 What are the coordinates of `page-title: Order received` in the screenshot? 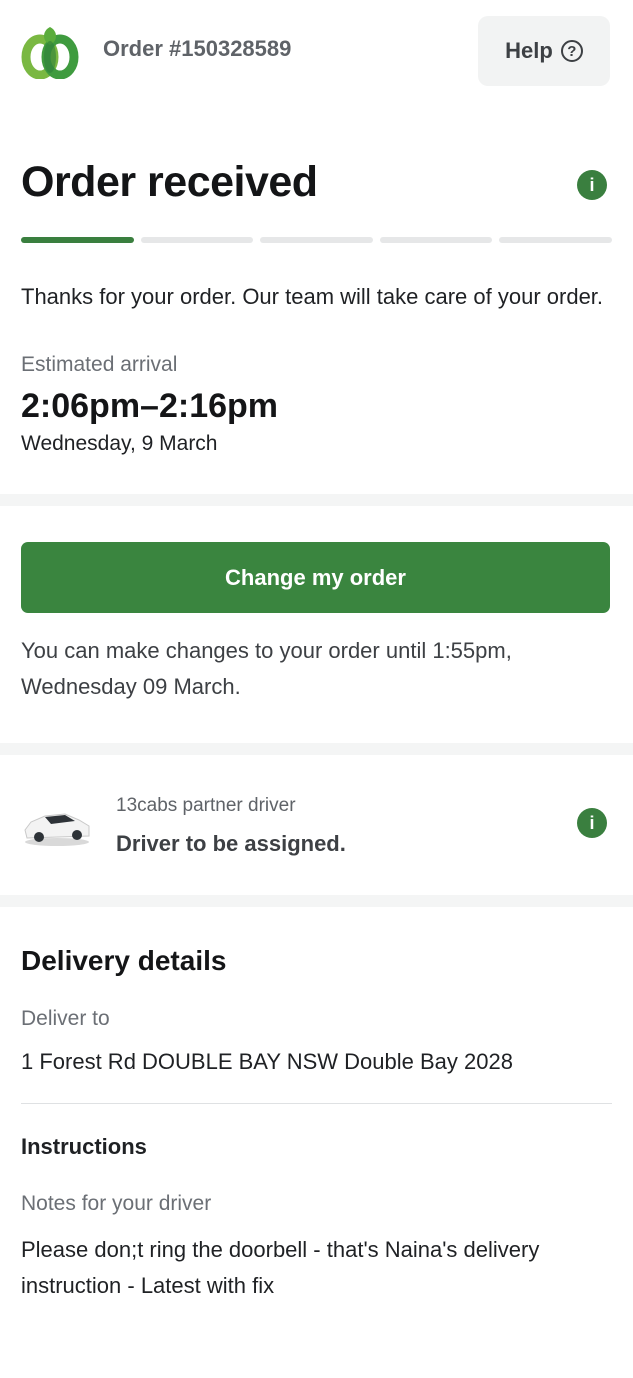 It's located at (169, 182).